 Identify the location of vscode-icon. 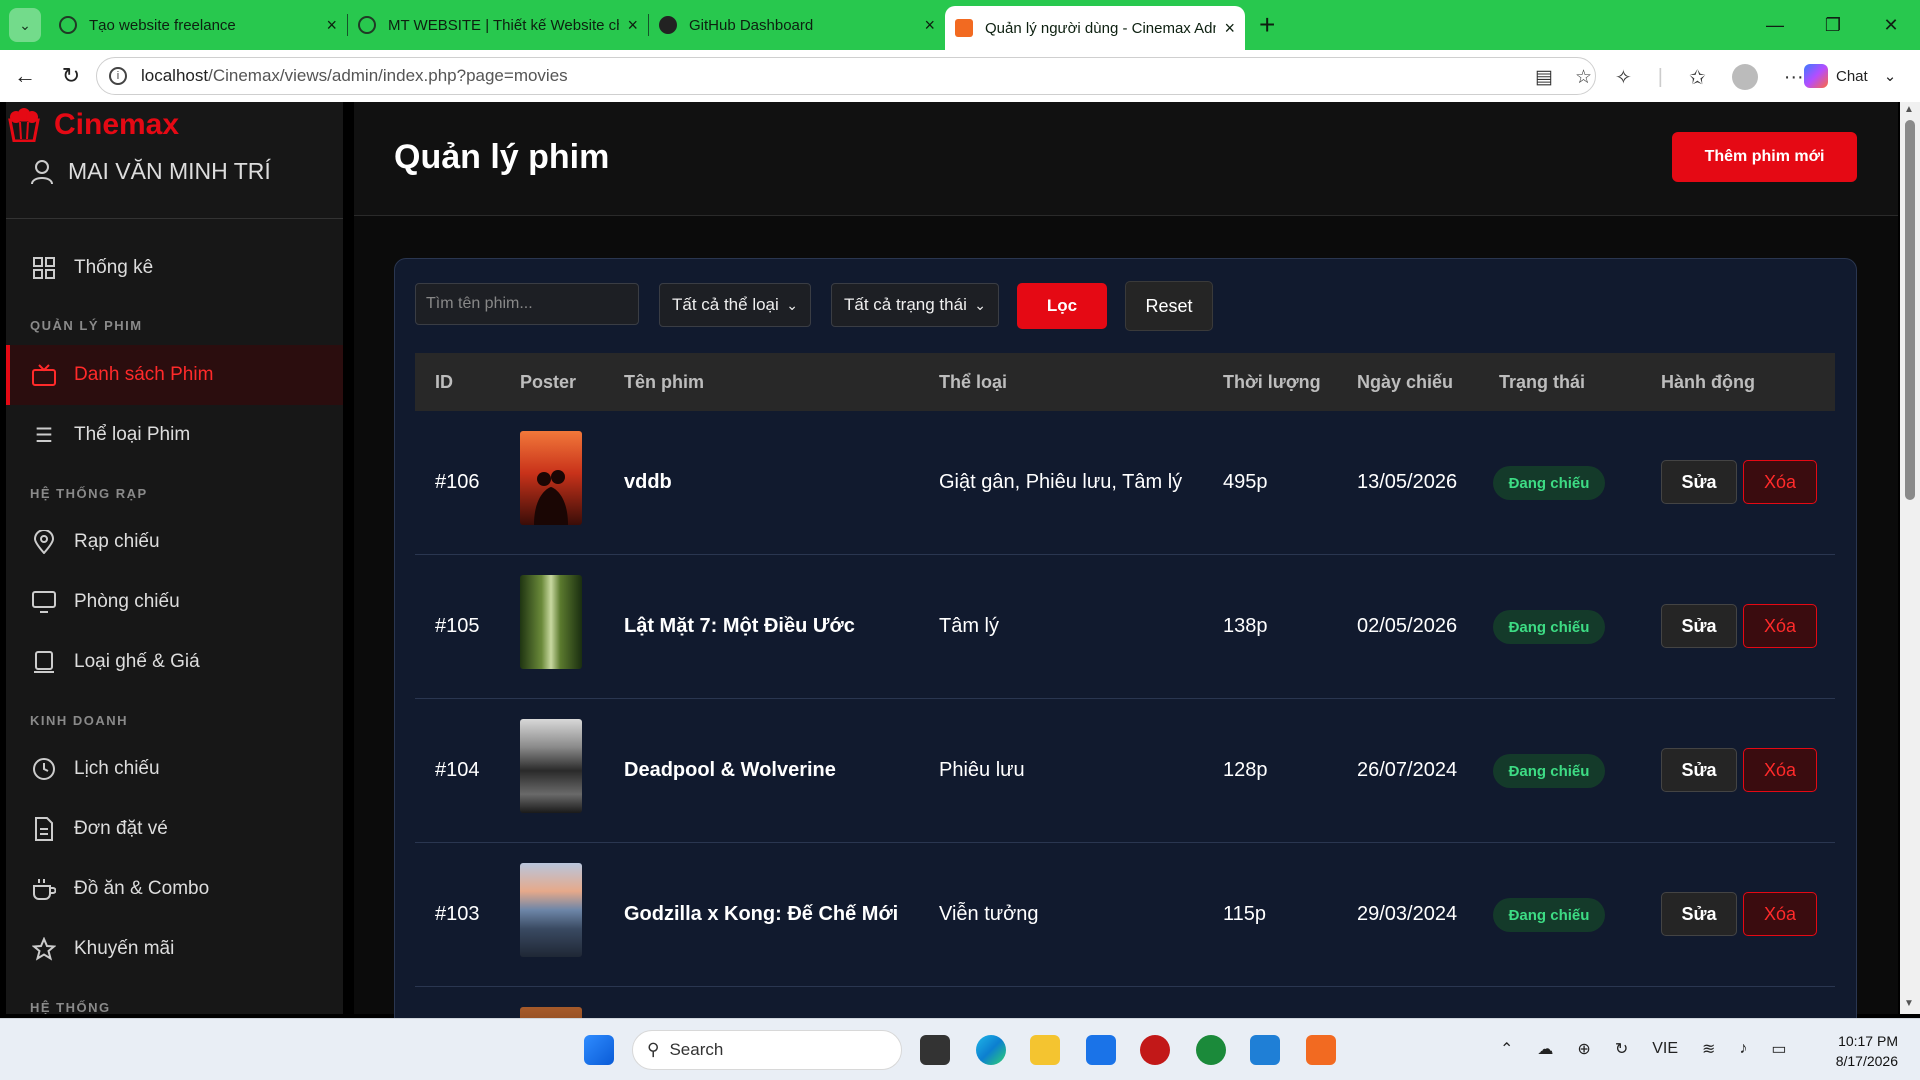
(1265, 1050).